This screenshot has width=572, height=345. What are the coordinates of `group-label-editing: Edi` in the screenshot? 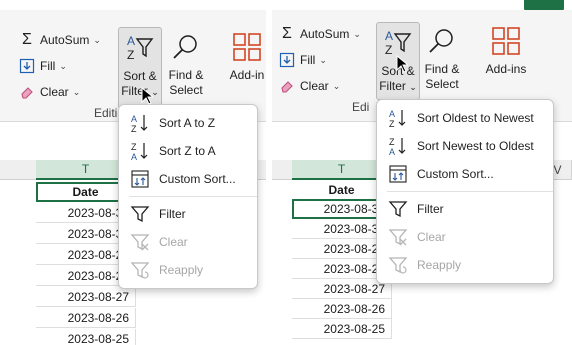 It's located at (361, 107).